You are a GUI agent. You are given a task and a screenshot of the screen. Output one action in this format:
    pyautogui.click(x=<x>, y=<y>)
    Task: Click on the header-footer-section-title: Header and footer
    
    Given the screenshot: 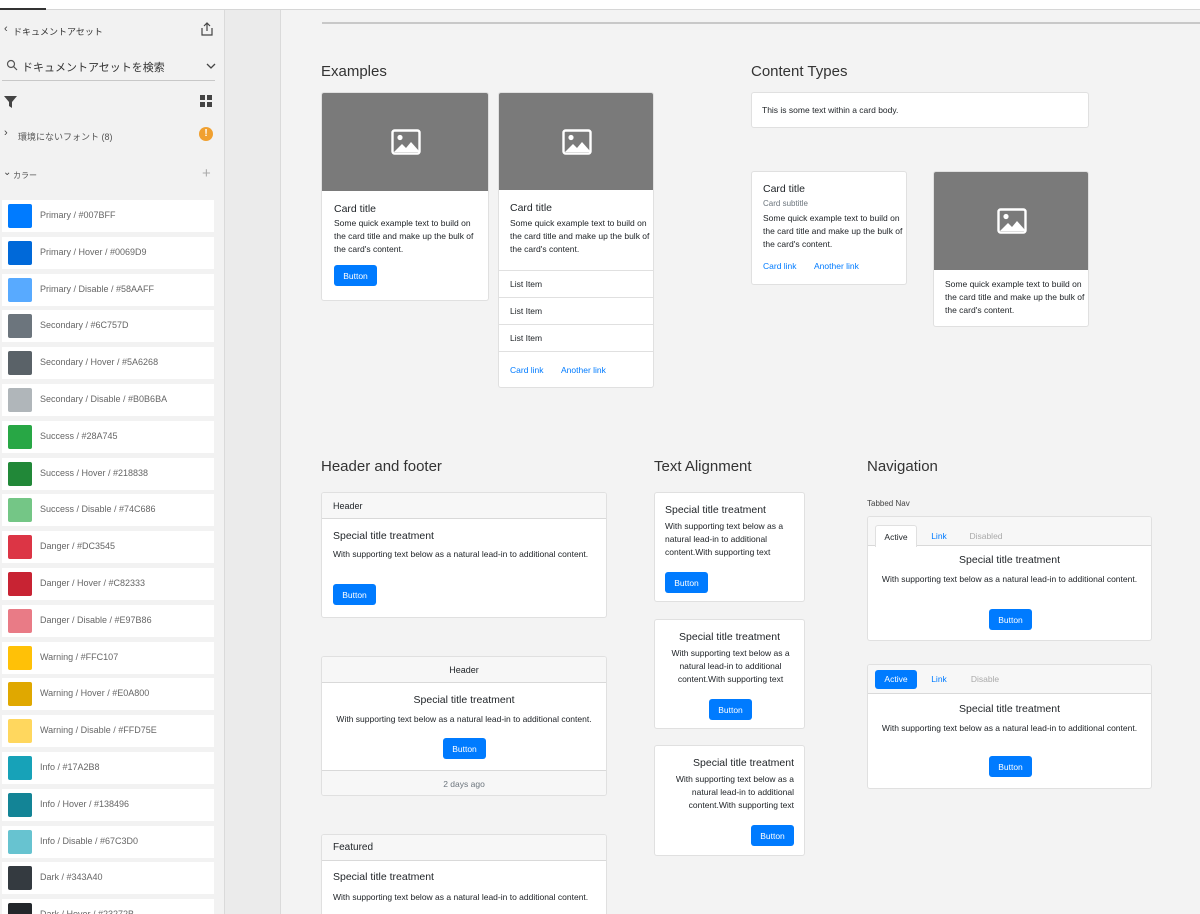 What is the action you would take?
    pyautogui.click(x=381, y=466)
    